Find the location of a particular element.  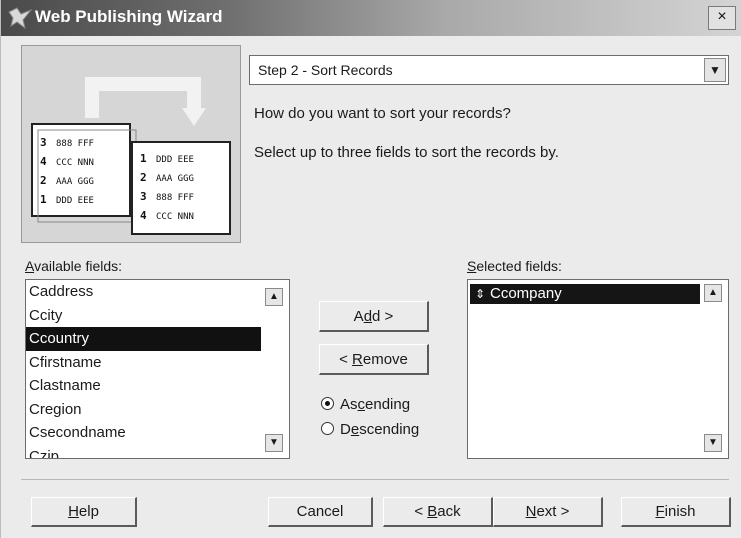

list-item: Ccity is located at coordinates (157, 316).